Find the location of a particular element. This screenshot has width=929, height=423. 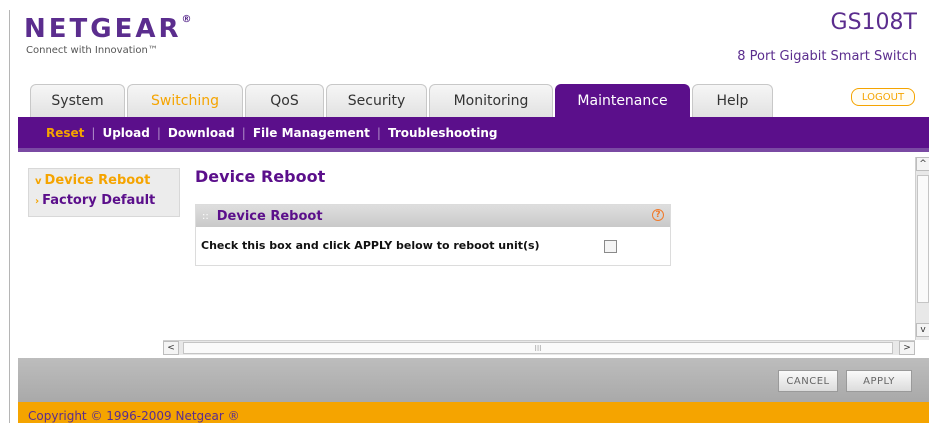

page-title: Device Reboot is located at coordinates (260, 176).